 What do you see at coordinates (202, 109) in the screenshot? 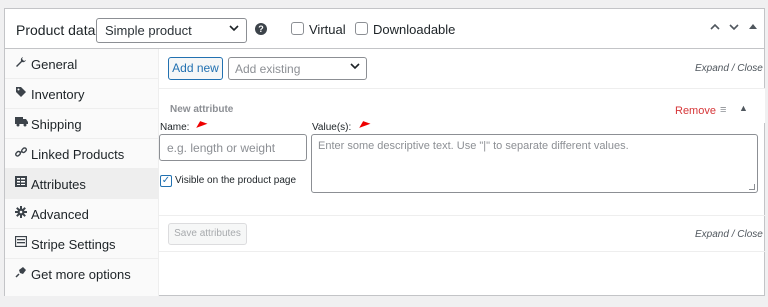
I see `attribute-title: New attribute` at bounding box center [202, 109].